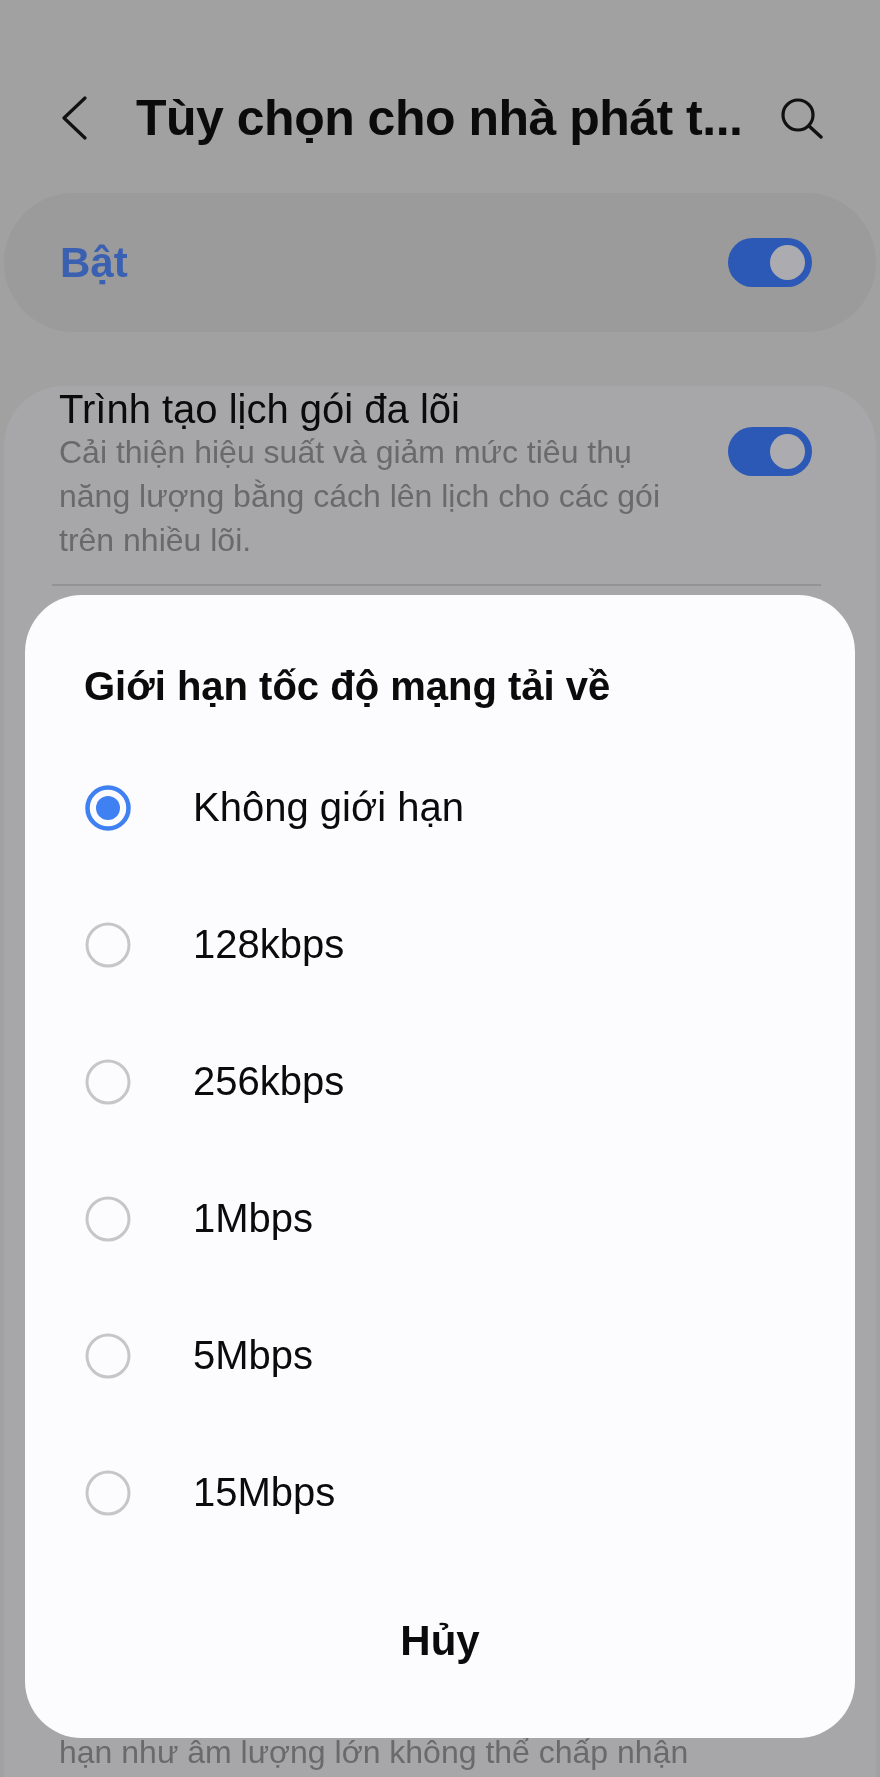  Describe the element at coordinates (347, 686) in the screenshot. I see `dialog-title: Giới hạn tốc độ mạng tải về` at that location.